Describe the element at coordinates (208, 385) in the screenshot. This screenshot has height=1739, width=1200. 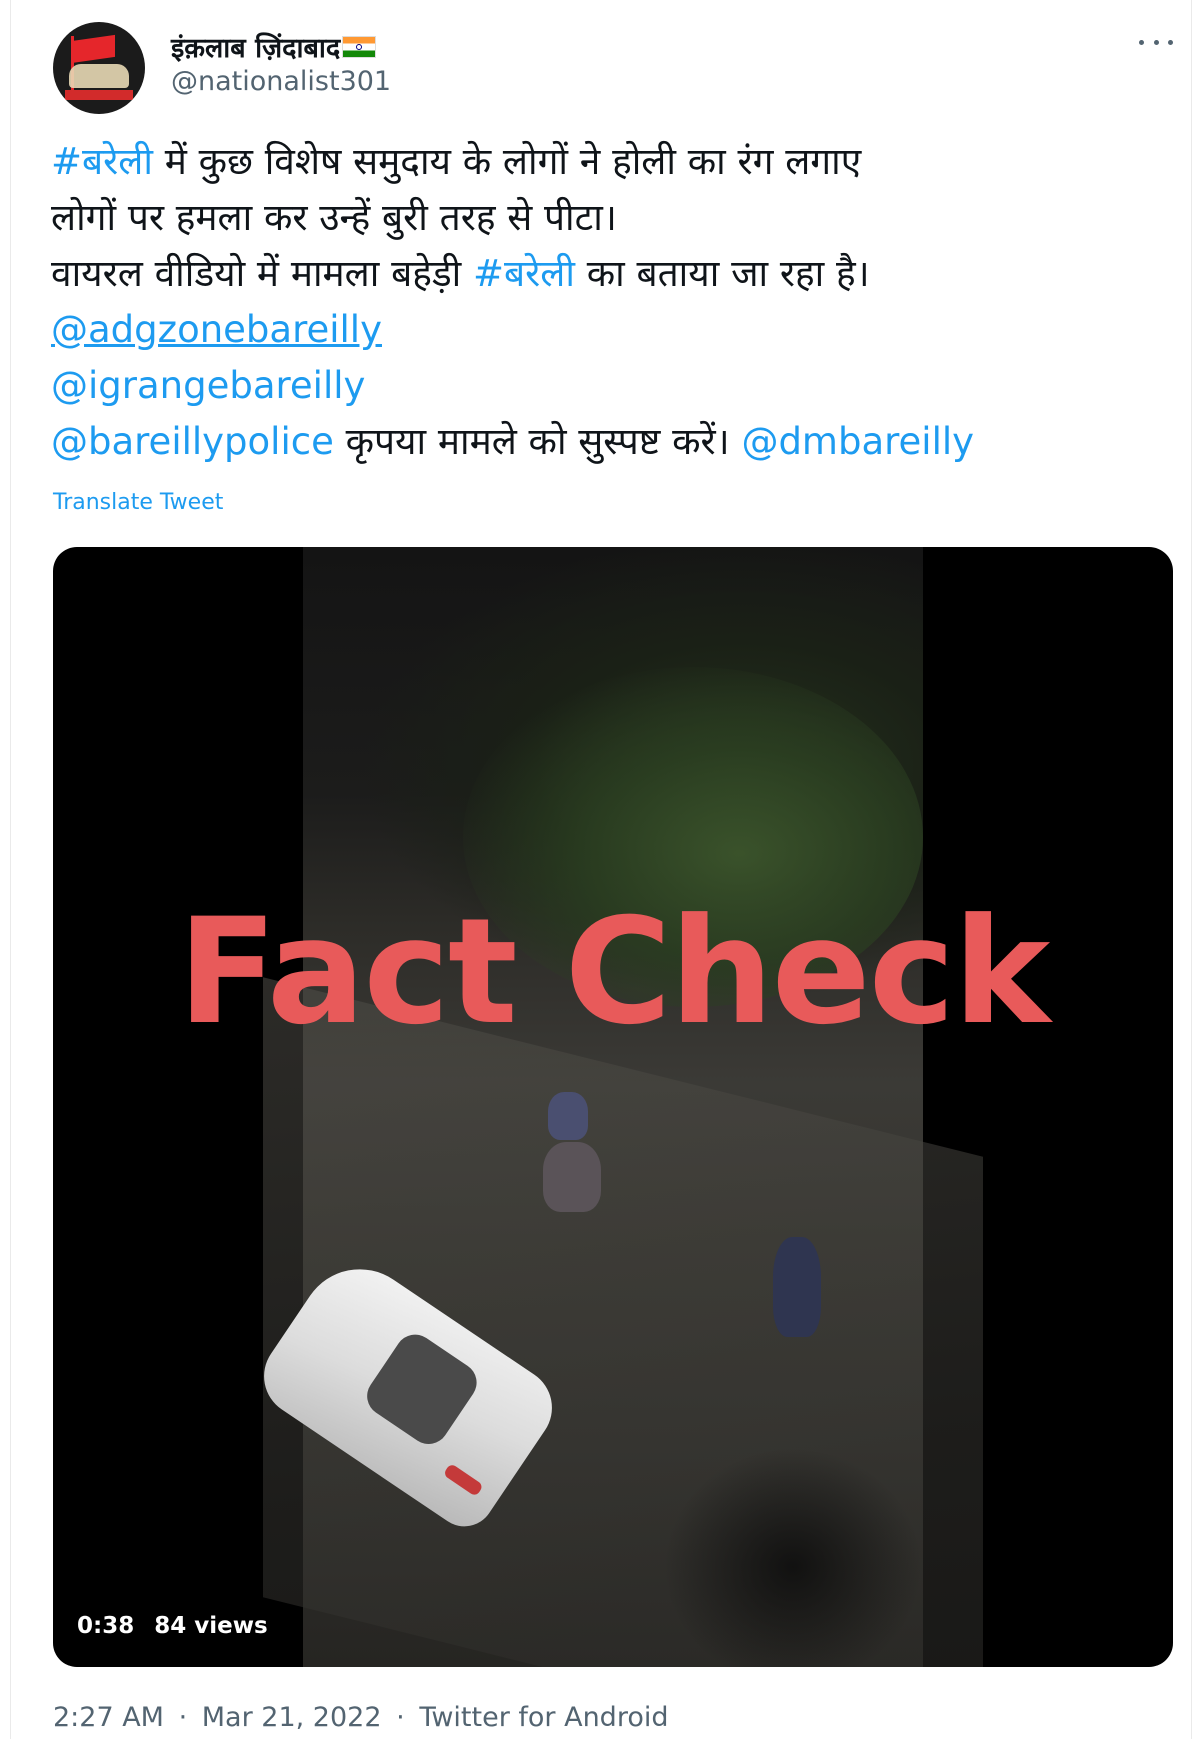
I see `mention-link-igrangebareilly: @igrangebareilly` at that location.